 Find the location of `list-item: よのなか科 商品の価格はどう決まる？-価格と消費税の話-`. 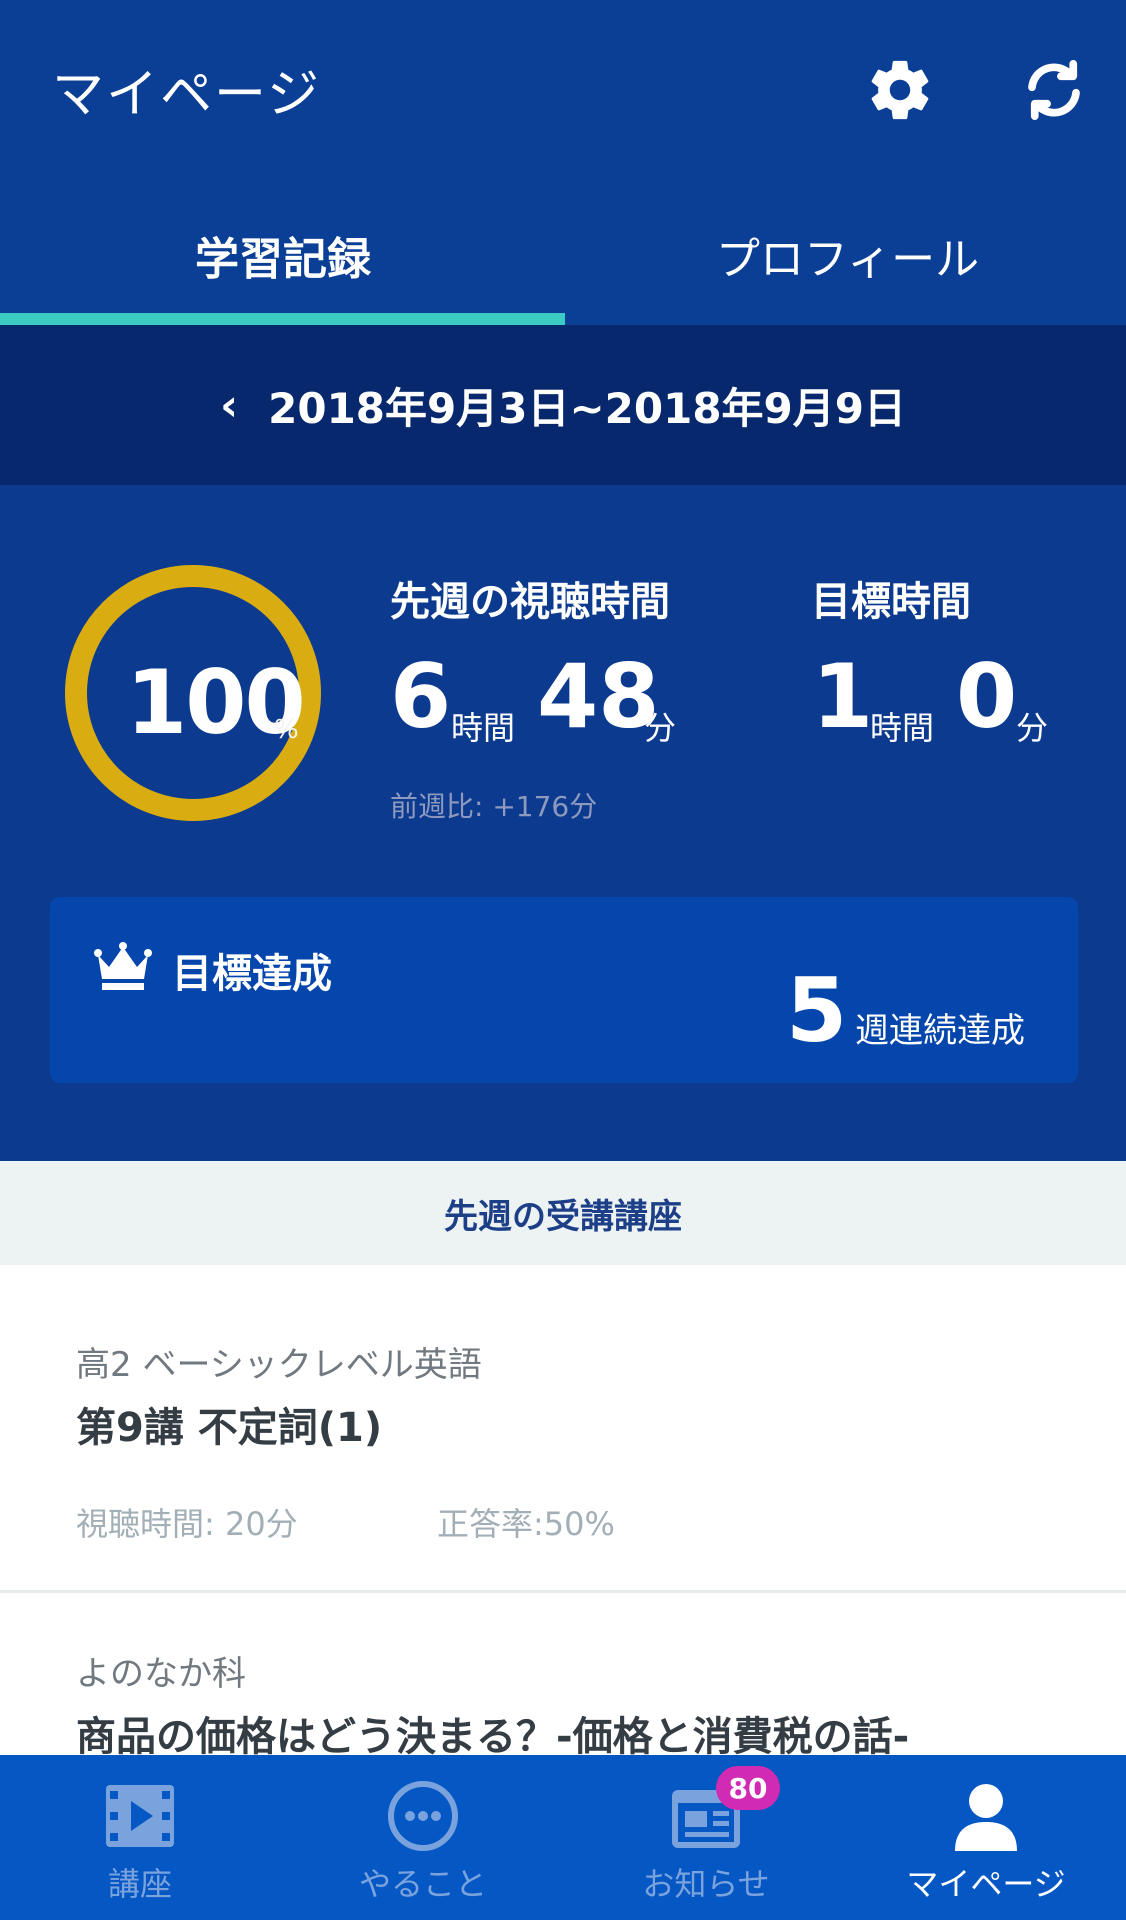

list-item: よのなか科 商品の価格はどう決まる？-価格と消費税の話- is located at coordinates (563, 1675).